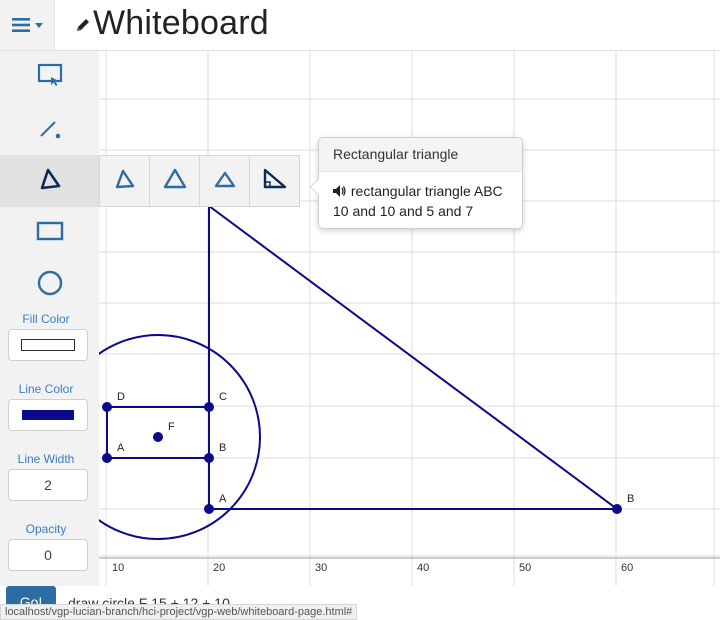 The width and height of the screenshot is (720, 620). What do you see at coordinates (426, 191) in the screenshot?
I see `tooltip-line-1: rectangular triangle ABC` at bounding box center [426, 191].